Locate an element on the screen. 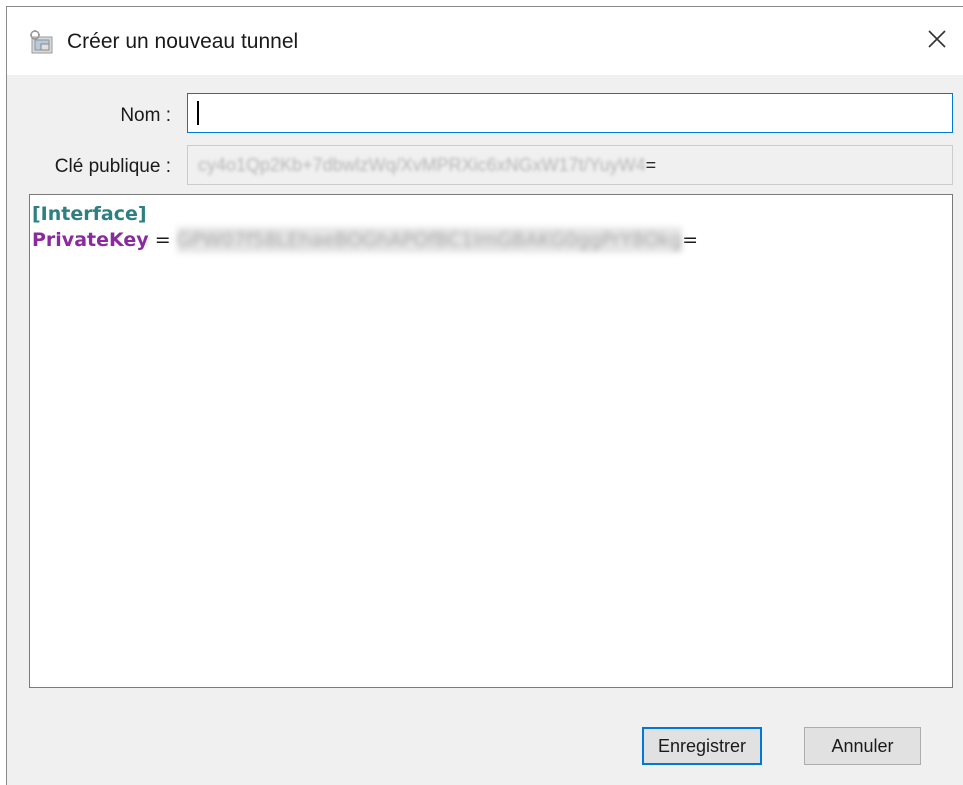 The image size is (963, 785). public-key-label: Clé publique : is located at coordinates (112, 166).